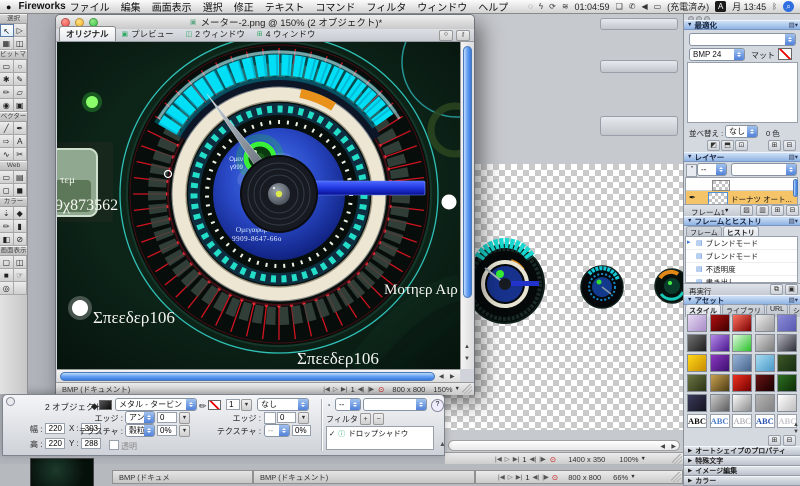 Image resolution: width=800 pixels, height=486 pixels. I want to click on fill-edge-slider-button: ▼, so click(184, 418).